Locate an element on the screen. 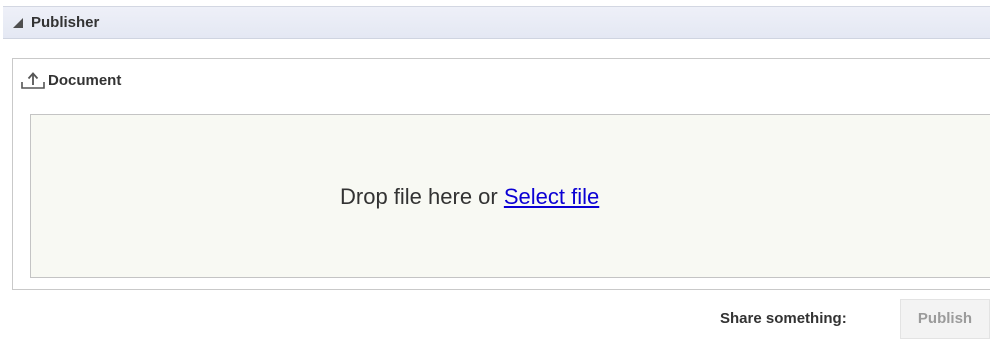  share-something-label: Share something: is located at coordinates (783, 318).